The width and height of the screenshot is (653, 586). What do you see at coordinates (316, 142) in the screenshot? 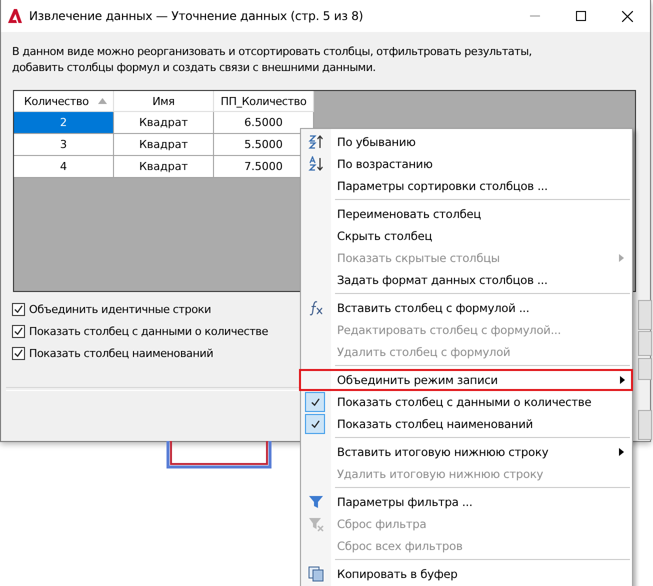
I see `sort-descending-icon` at bounding box center [316, 142].